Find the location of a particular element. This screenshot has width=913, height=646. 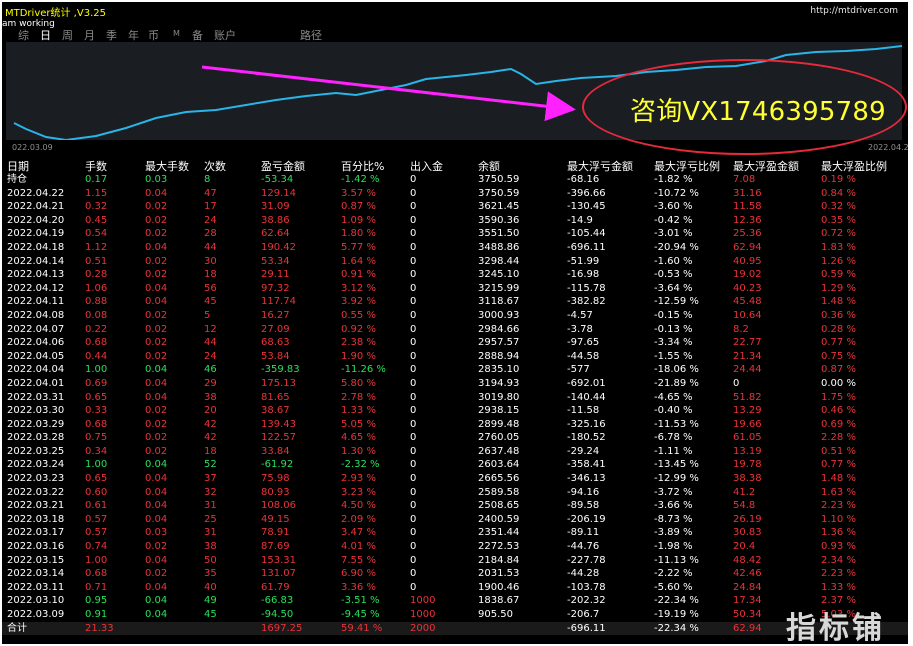

header-max-lots: 最大手数 is located at coordinates (167, 166).